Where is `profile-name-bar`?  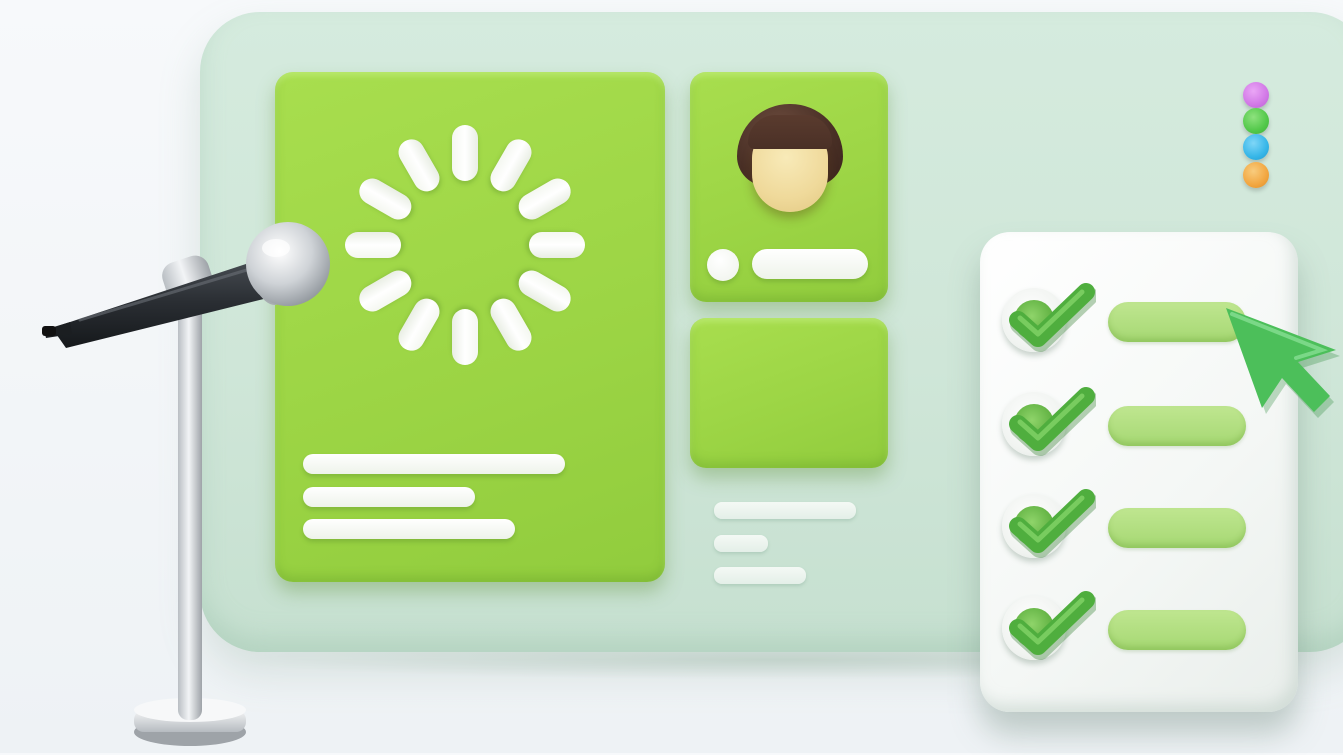 profile-name-bar is located at coordinates (810, 264).